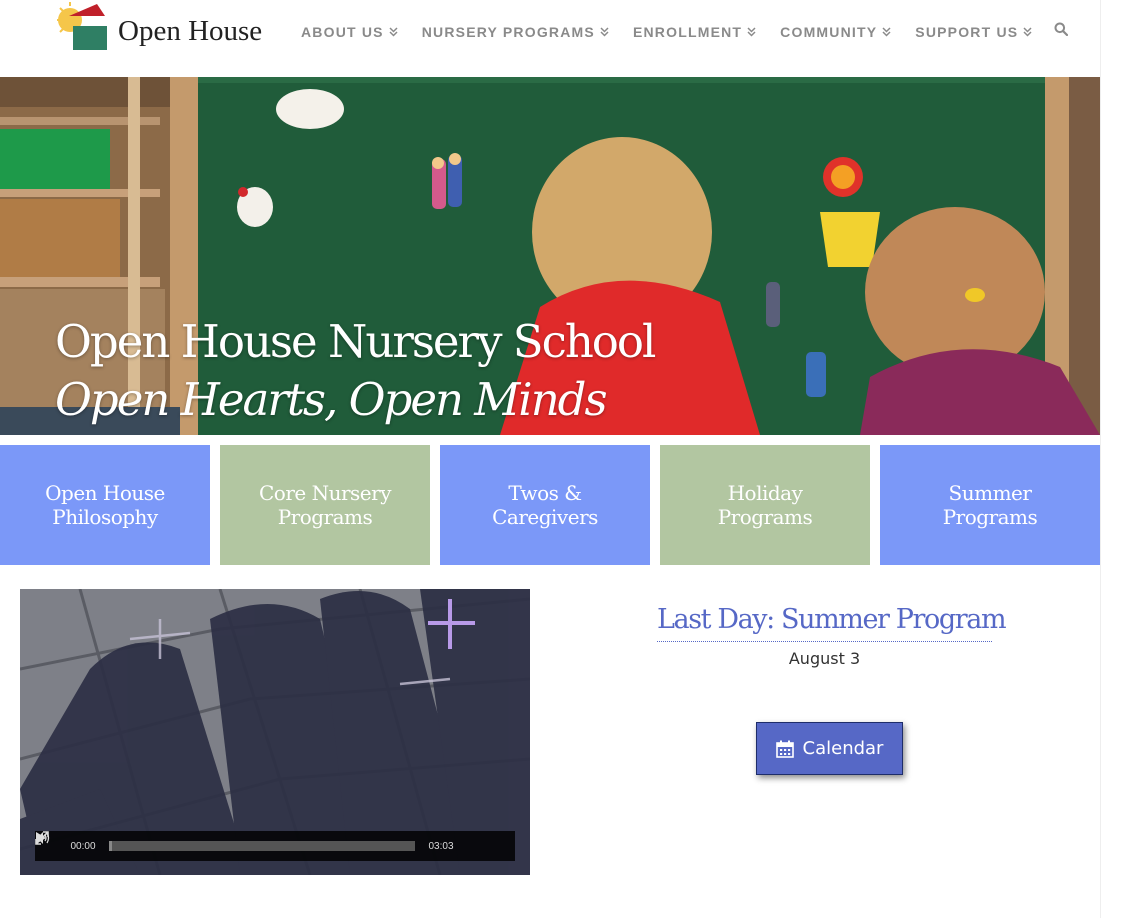 This screenshot has height=918, width=1126. What do you see at coordinates (275, 732) in the screenshot?
I see `video-player: 00:00 03:03` at bounding box center [275, 732].